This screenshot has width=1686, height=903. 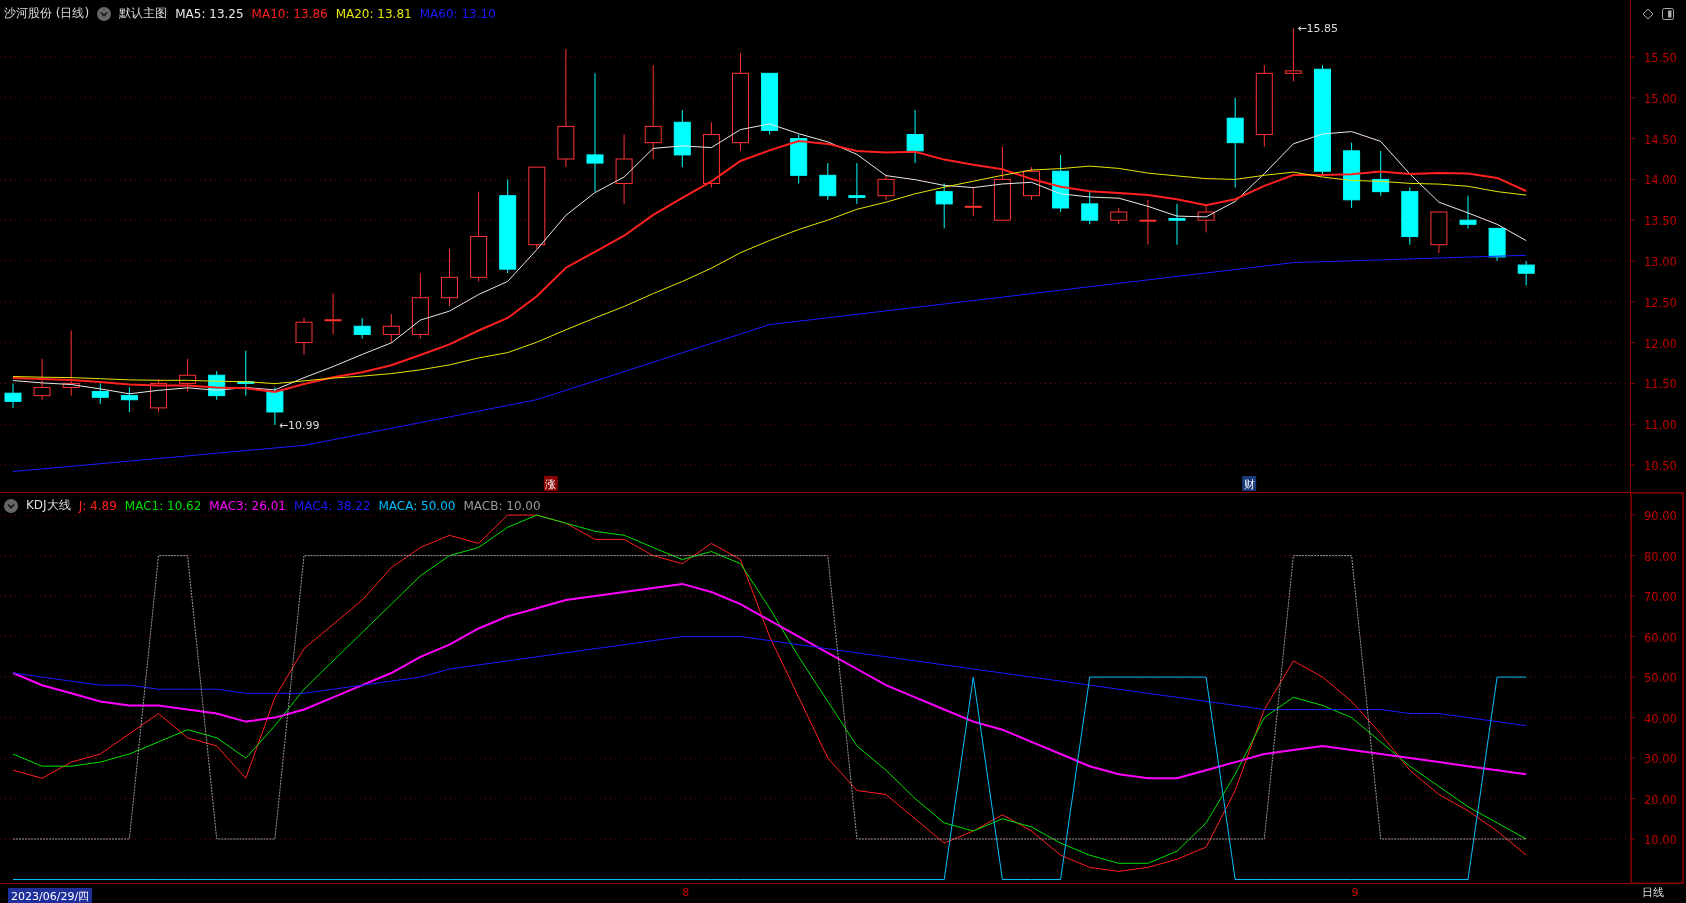 What do you see at coordinates (1668, 14) in the screenshot?
I see `panel-toggle-icon` at bounding box center [1668, 14].